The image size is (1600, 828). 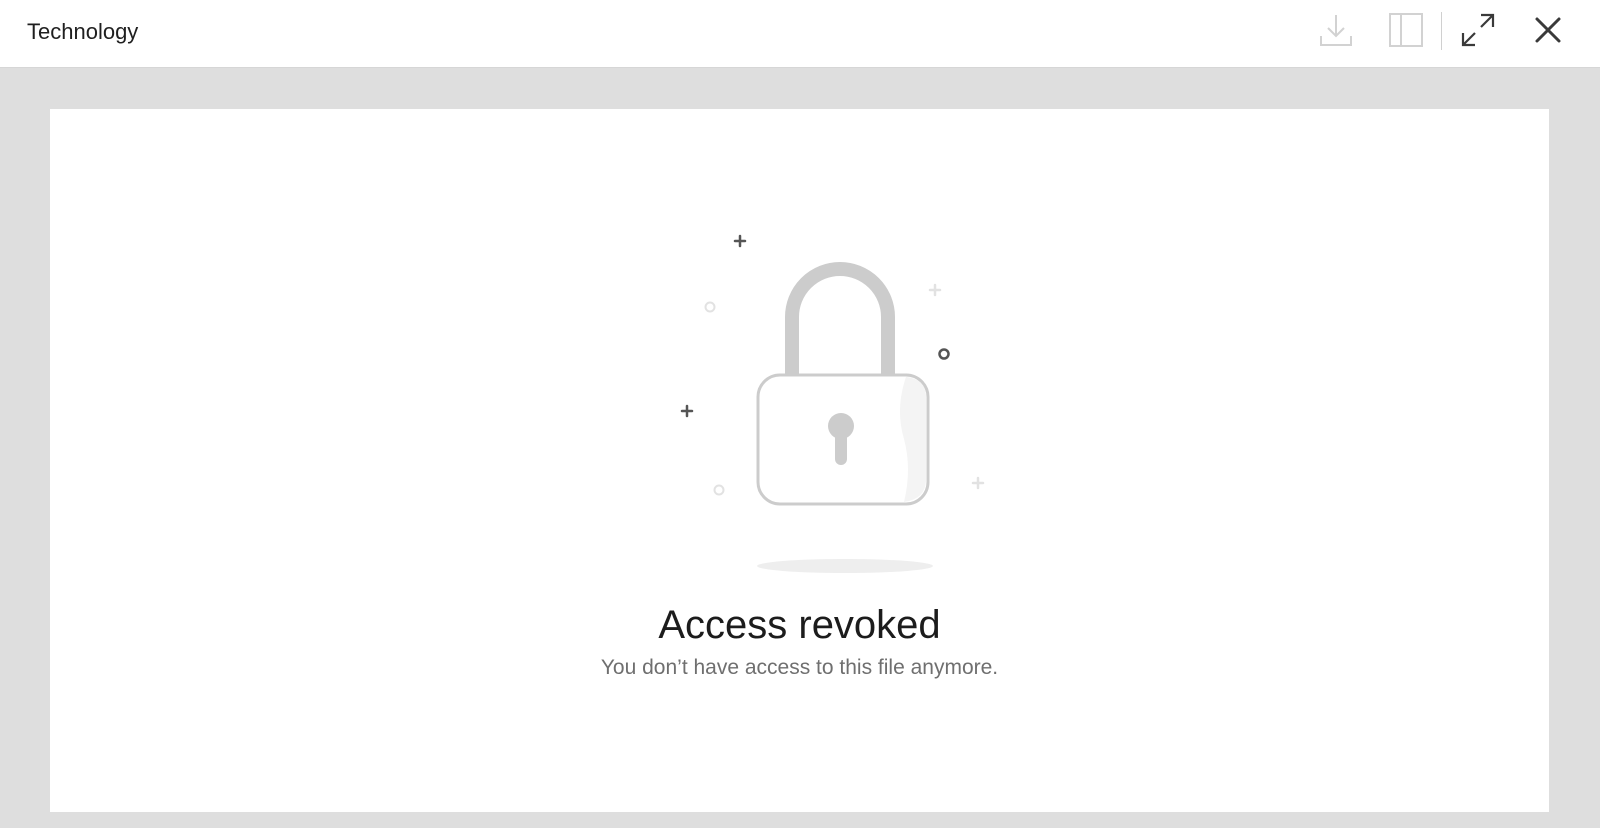 I want to click on sidebar-panel-icon, so click(x=1406, y=30).